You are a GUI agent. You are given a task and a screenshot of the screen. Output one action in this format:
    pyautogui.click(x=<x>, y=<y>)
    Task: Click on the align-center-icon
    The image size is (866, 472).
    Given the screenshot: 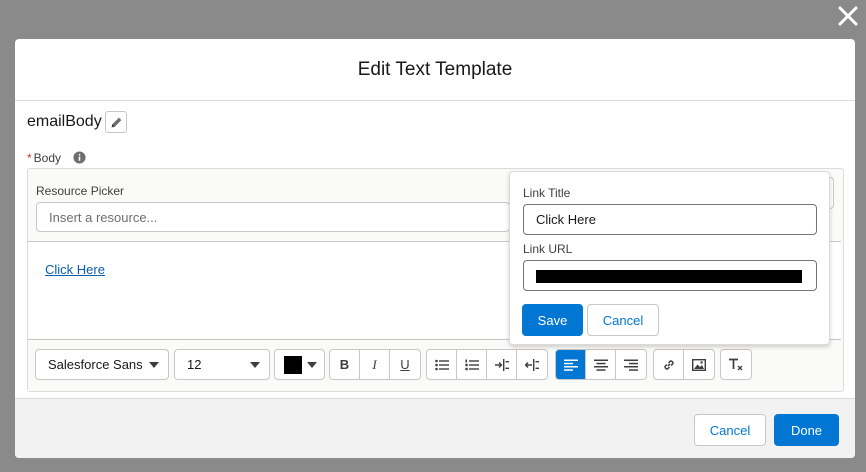 What is the action you would take?
    pyautogui.click(x=600, y=365)
    